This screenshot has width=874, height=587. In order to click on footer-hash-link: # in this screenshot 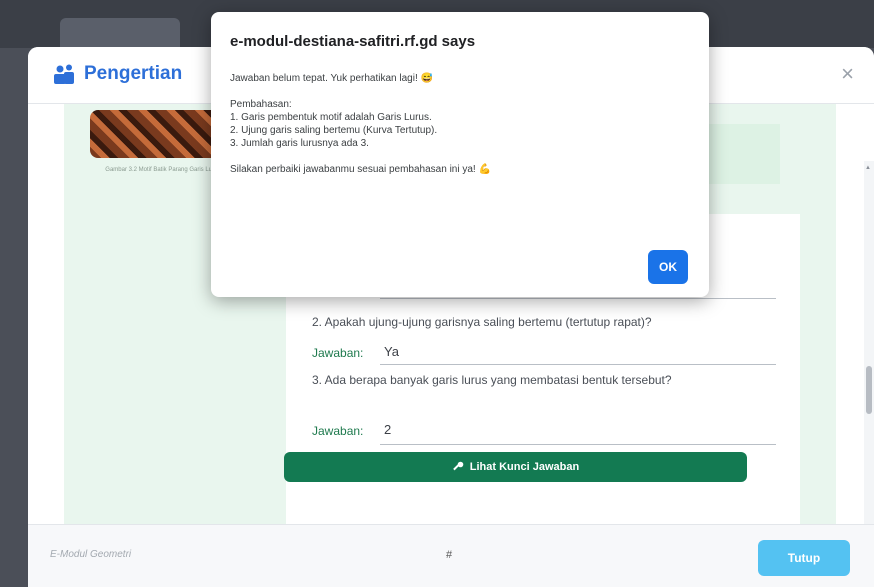, I will do `click(449, 555)`.